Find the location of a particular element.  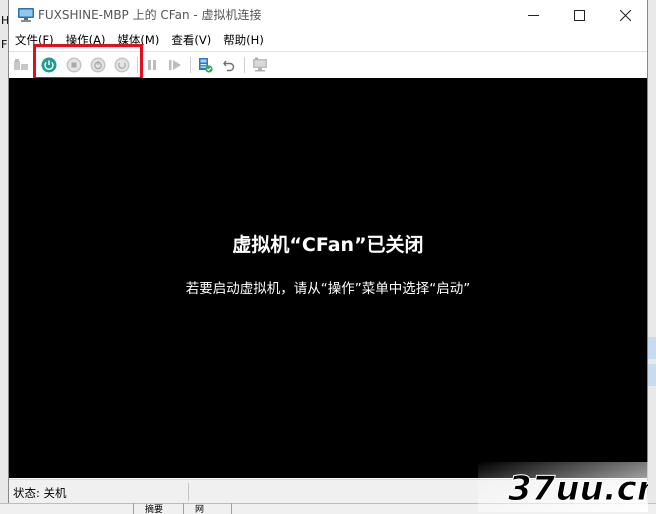

watermark-logo: 37uu.cn is located at coordinates (563, 487).